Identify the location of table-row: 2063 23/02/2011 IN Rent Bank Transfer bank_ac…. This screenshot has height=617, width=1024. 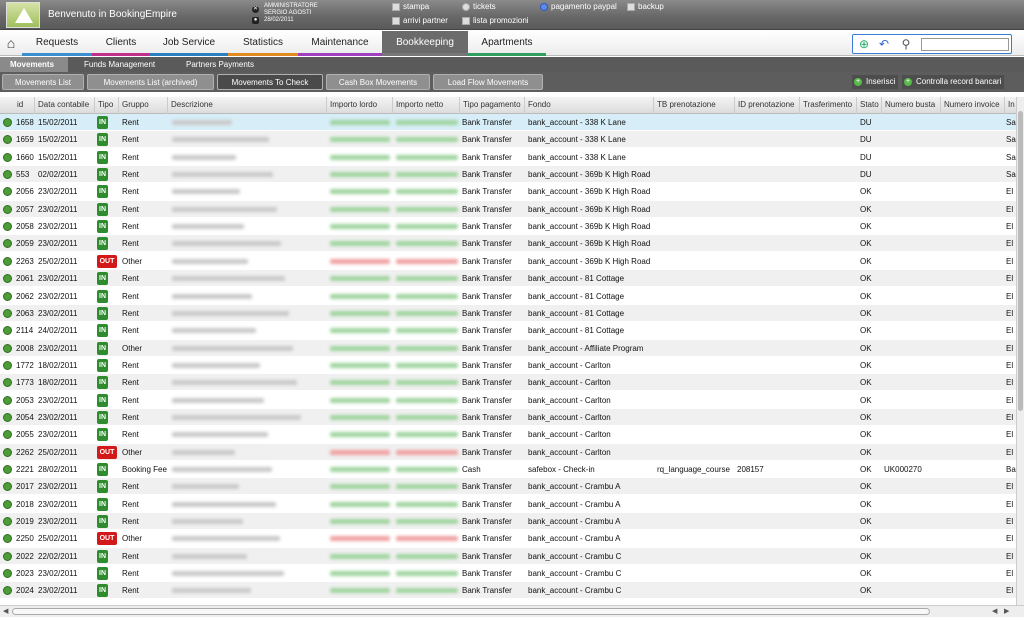
(508, 313).